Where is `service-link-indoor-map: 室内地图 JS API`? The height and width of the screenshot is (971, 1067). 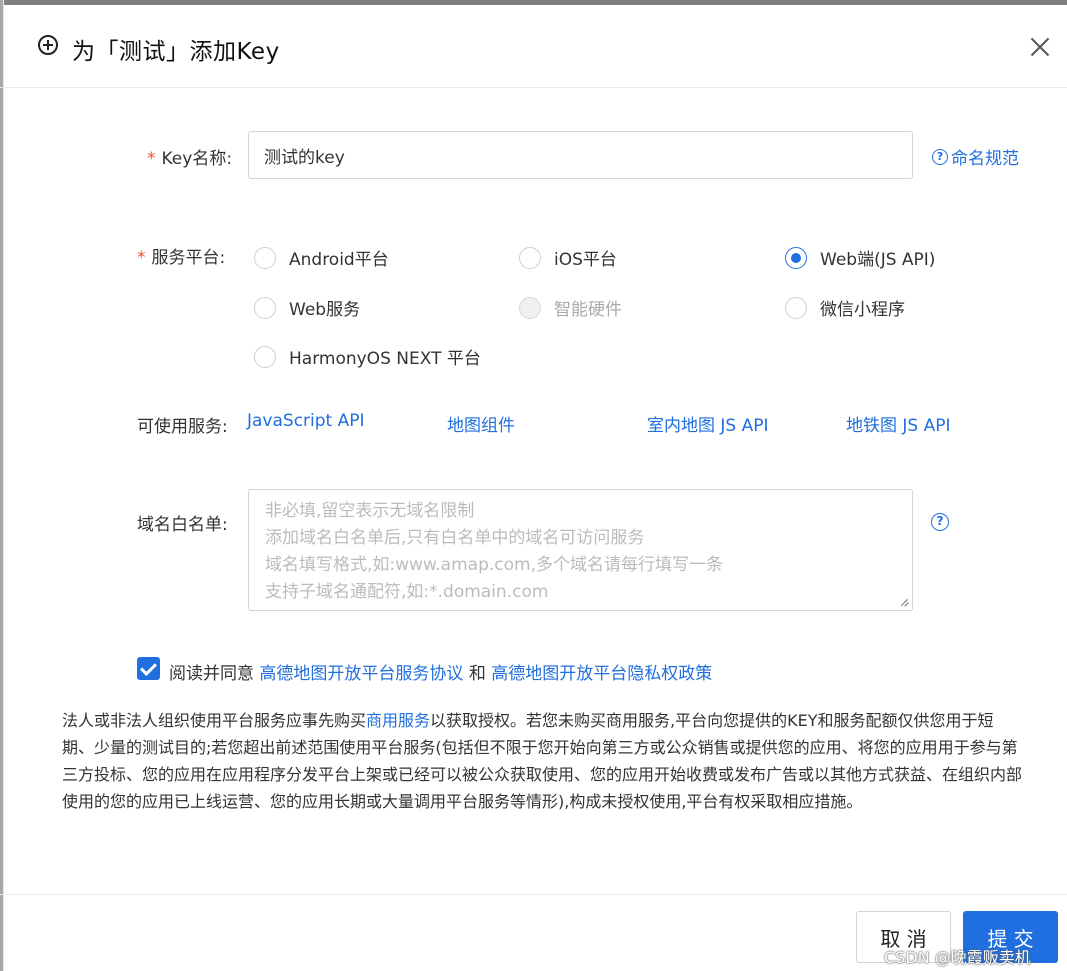
service-link-indoor-map: 室内地图 JS API is located at coordinates (708, 423).